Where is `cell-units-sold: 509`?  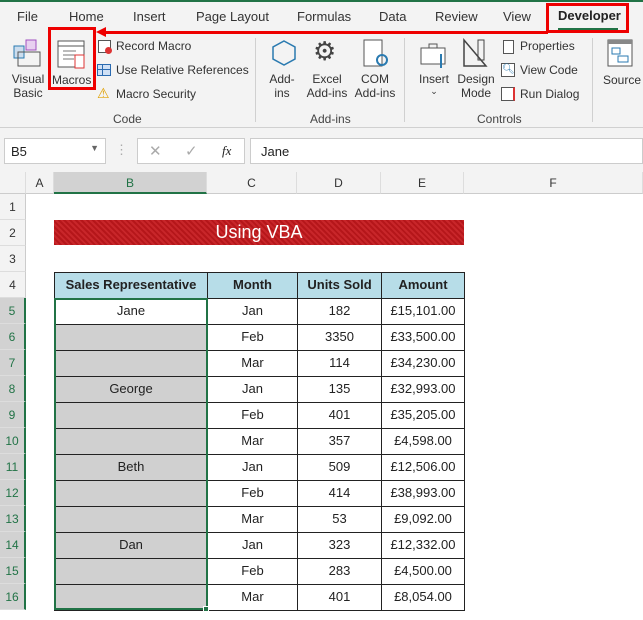 cell-units-sold: 509 is located at coordinates (339, 467).